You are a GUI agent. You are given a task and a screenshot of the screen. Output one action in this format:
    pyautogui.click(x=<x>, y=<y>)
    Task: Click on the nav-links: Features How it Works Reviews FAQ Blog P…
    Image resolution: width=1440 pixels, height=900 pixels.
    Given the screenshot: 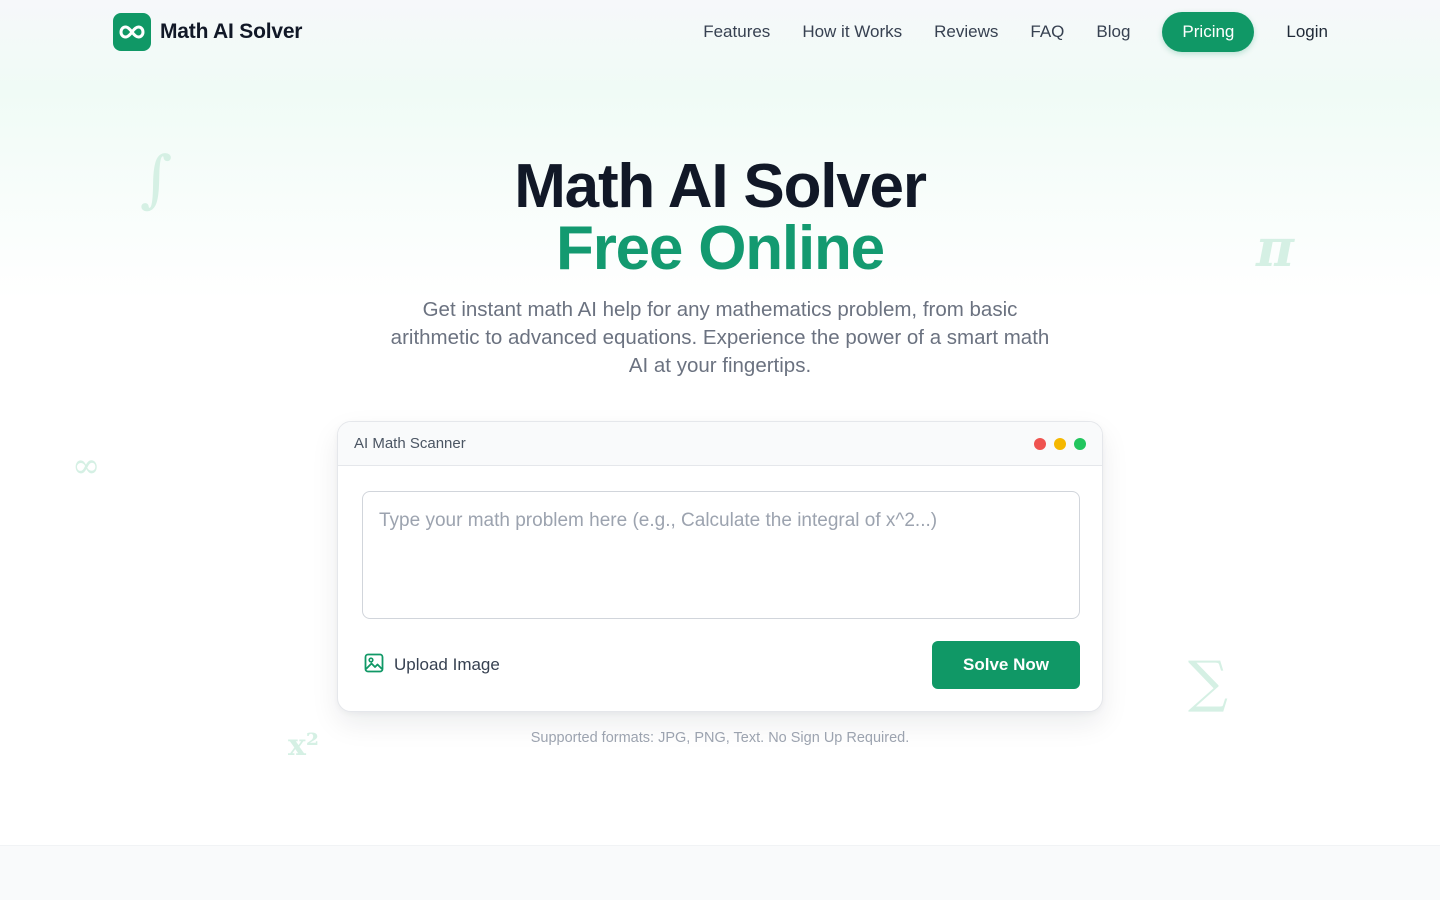 What is the action you would take?
    pyautogui.click(x=1015, y=32)
    